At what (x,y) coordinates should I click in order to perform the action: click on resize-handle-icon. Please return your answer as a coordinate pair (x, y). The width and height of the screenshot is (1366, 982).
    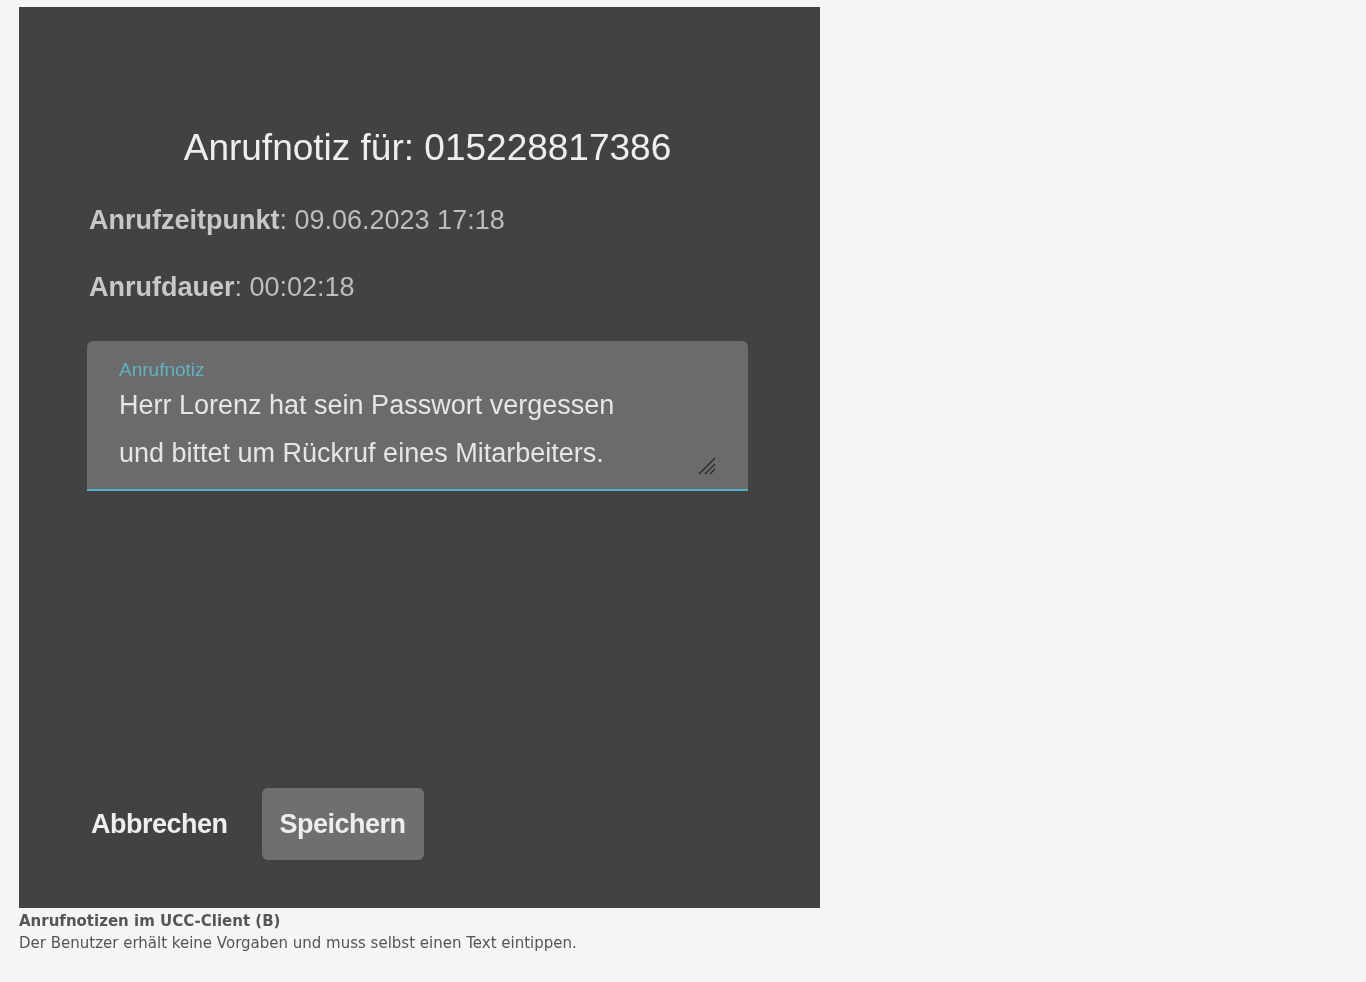
    Looking at the image, I should click on (706, 465).